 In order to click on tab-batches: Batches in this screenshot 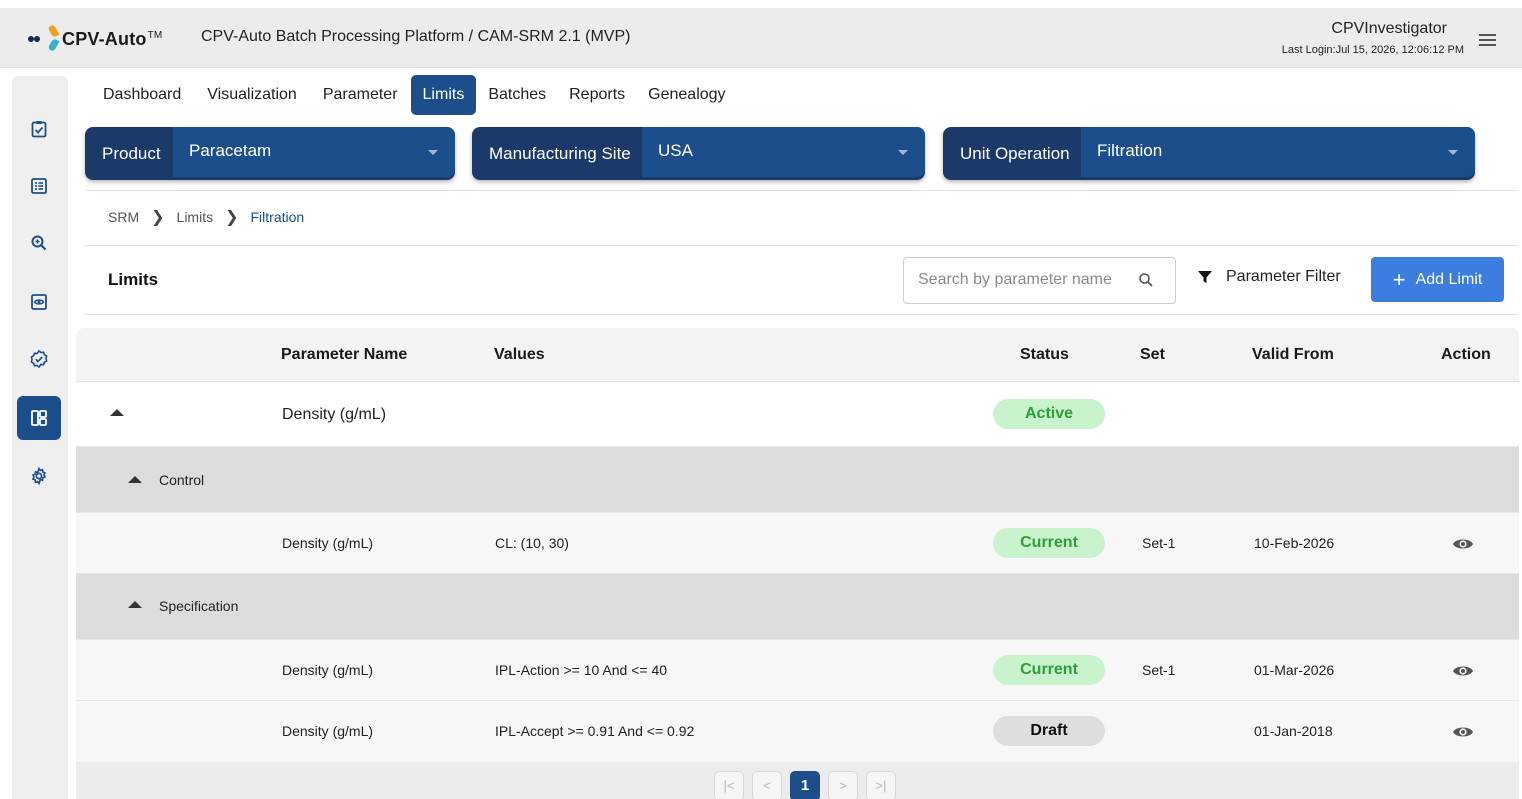, I will do `click(523, 95)`.